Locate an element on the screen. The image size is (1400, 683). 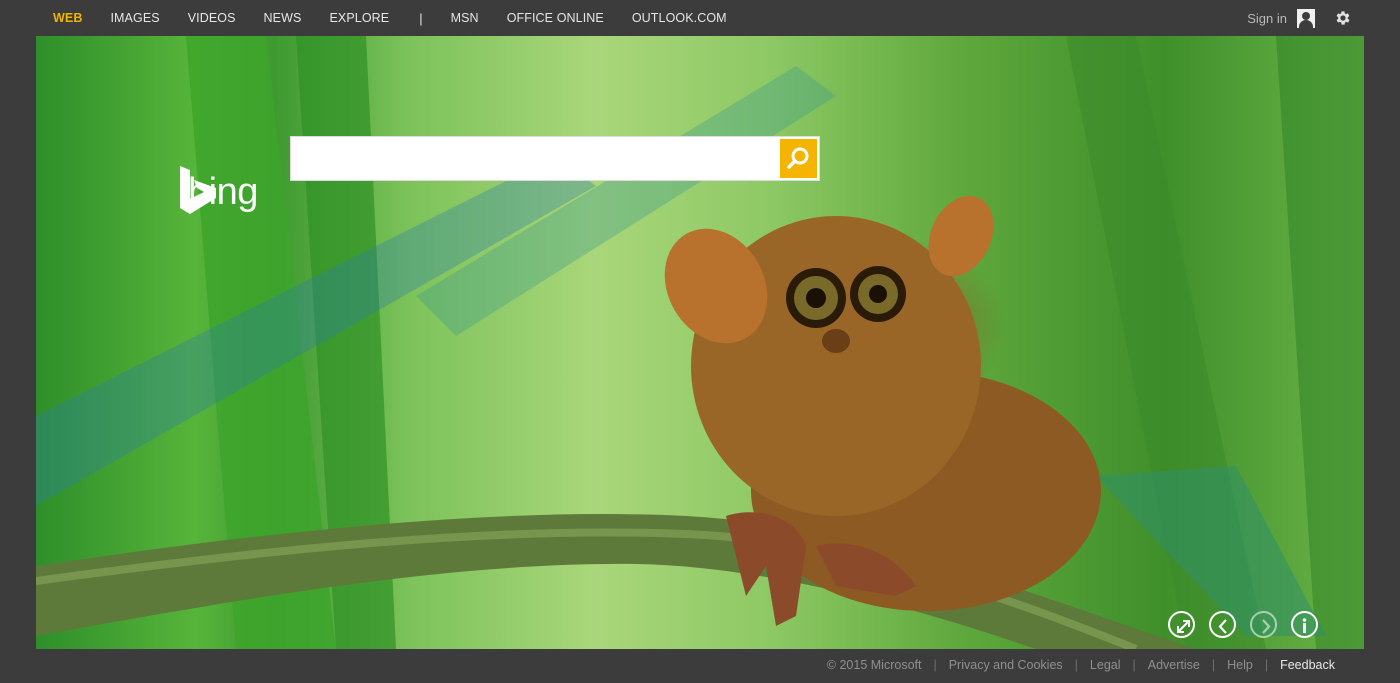
search-button is located at coordinates (798, 158).